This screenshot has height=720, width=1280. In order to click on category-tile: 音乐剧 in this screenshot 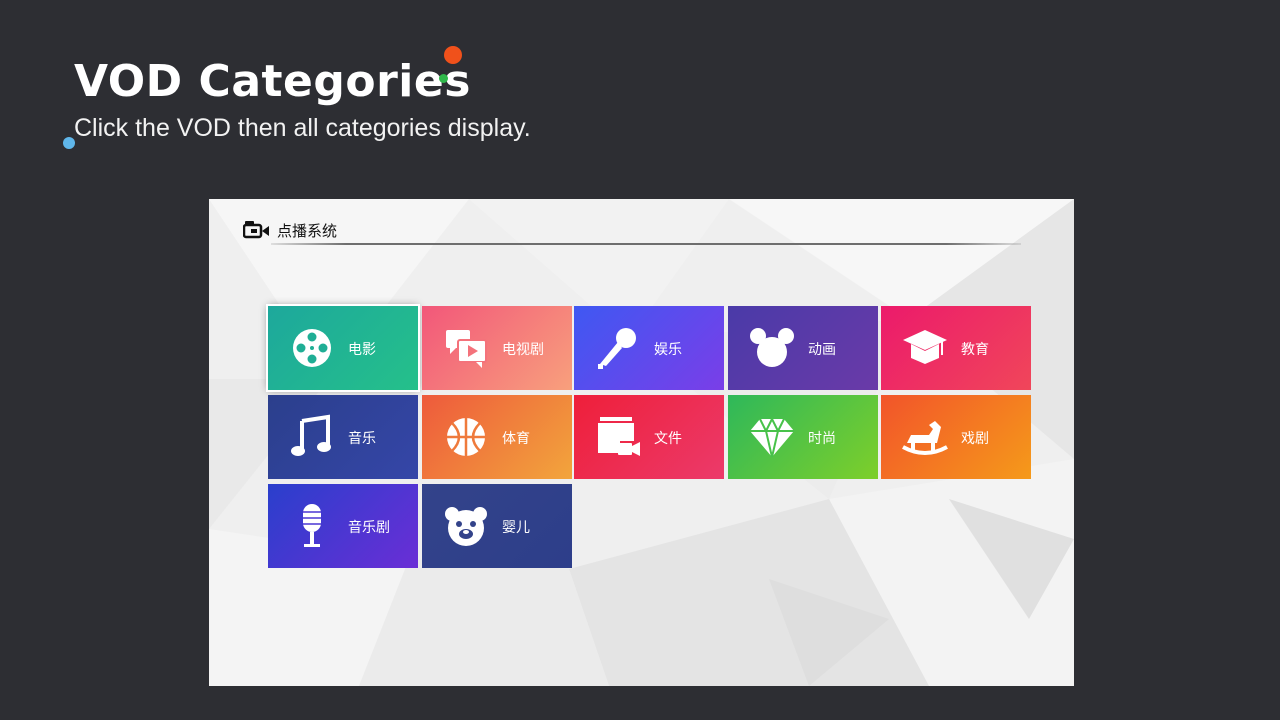, I will do `click(343, 526)`.